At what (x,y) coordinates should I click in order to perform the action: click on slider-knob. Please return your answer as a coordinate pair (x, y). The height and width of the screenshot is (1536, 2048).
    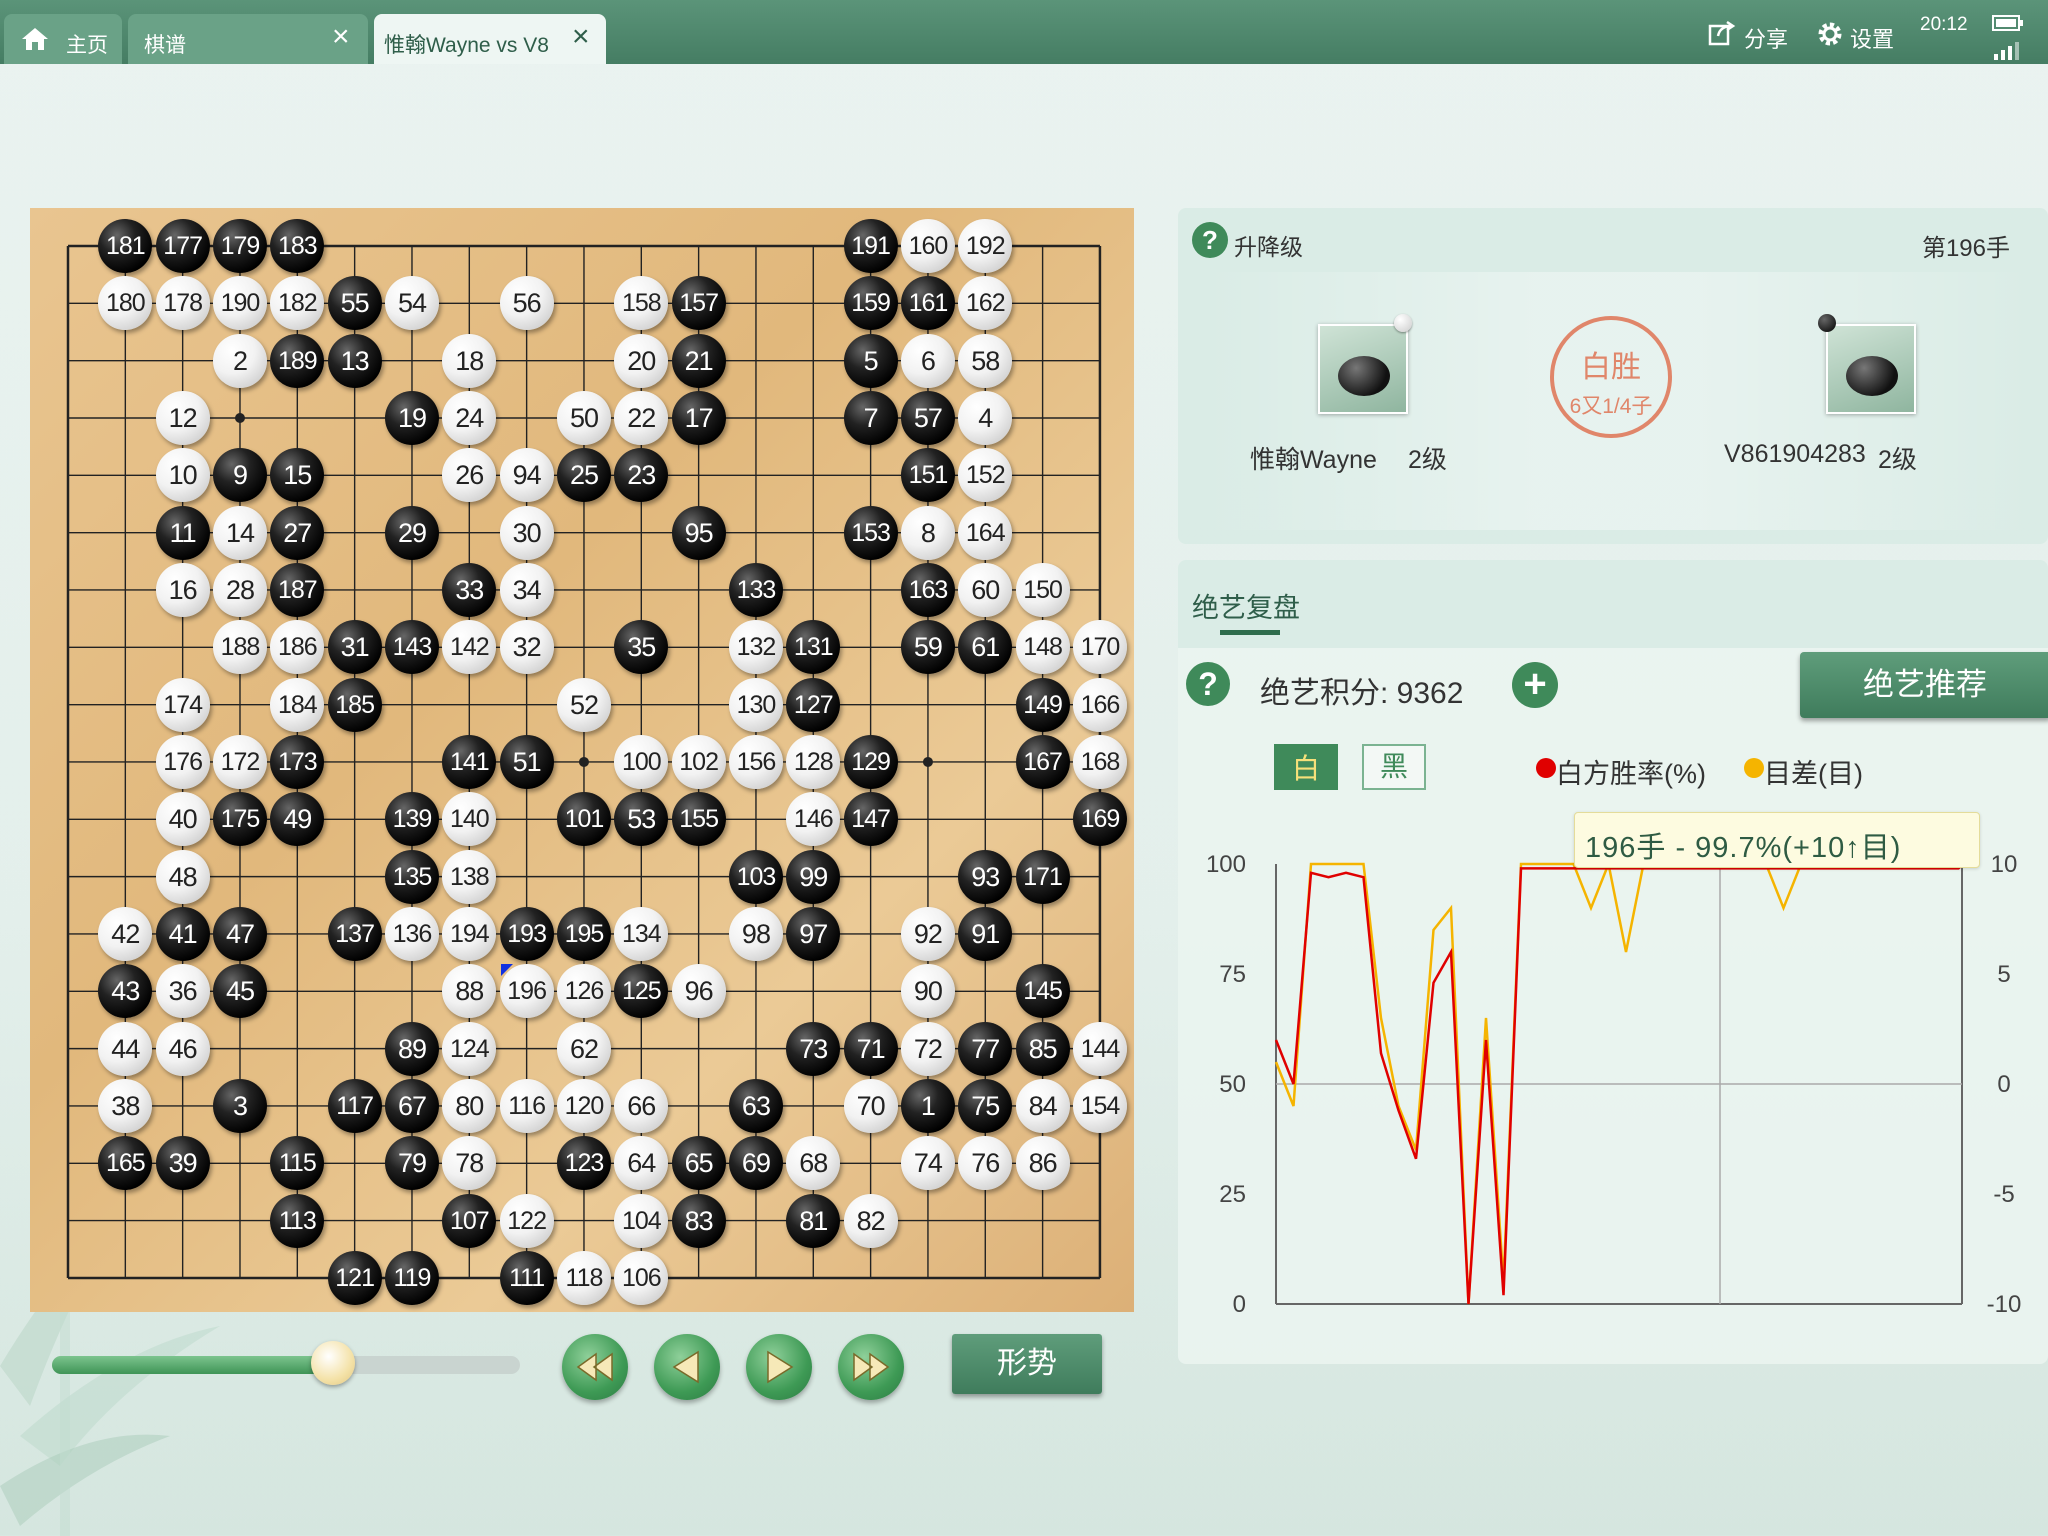
    Looking at the image, I should click on (332, 1363).